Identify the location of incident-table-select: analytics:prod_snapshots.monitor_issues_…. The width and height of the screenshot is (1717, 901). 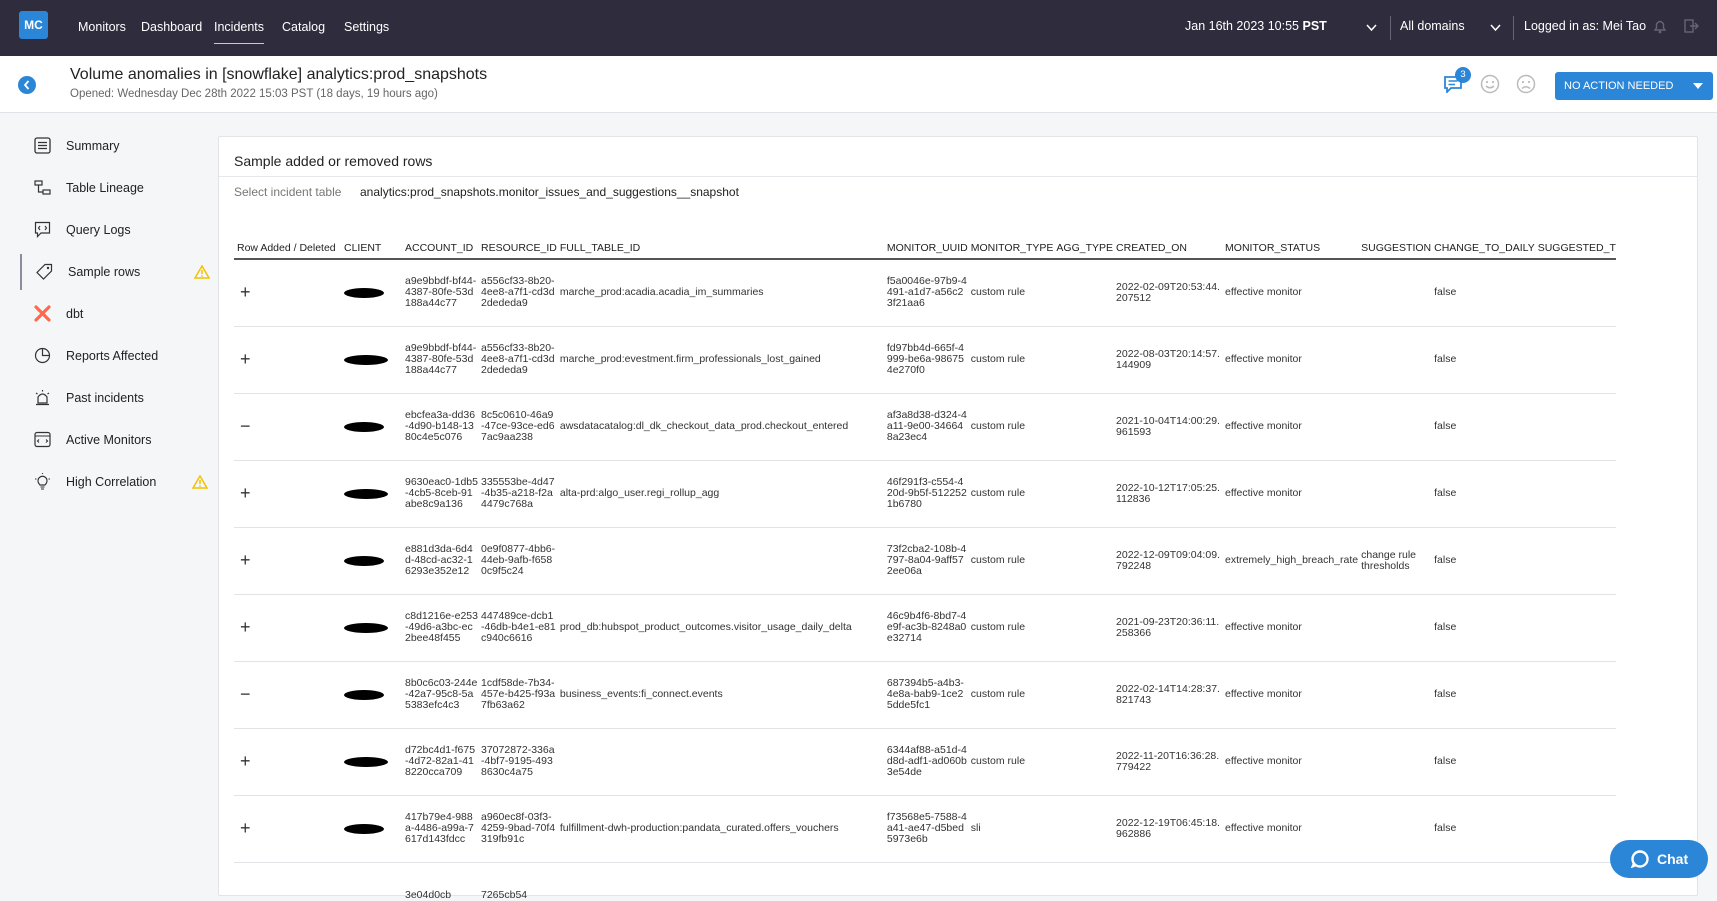
(549, 192).